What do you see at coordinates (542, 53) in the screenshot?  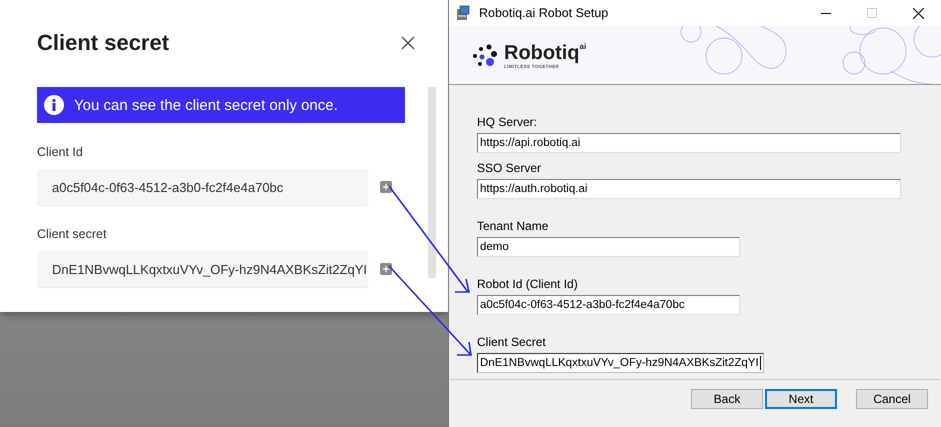 I see `logo-wordmark: Robotiq` at bounding box center [542, 53].